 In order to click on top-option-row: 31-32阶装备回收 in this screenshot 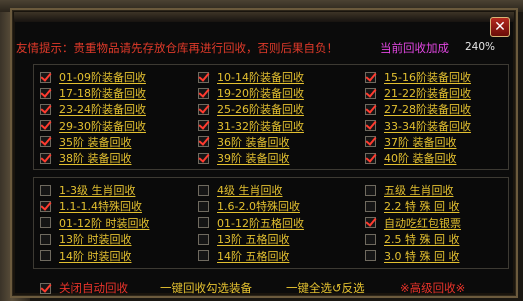, I will do `click(251, 126)`.